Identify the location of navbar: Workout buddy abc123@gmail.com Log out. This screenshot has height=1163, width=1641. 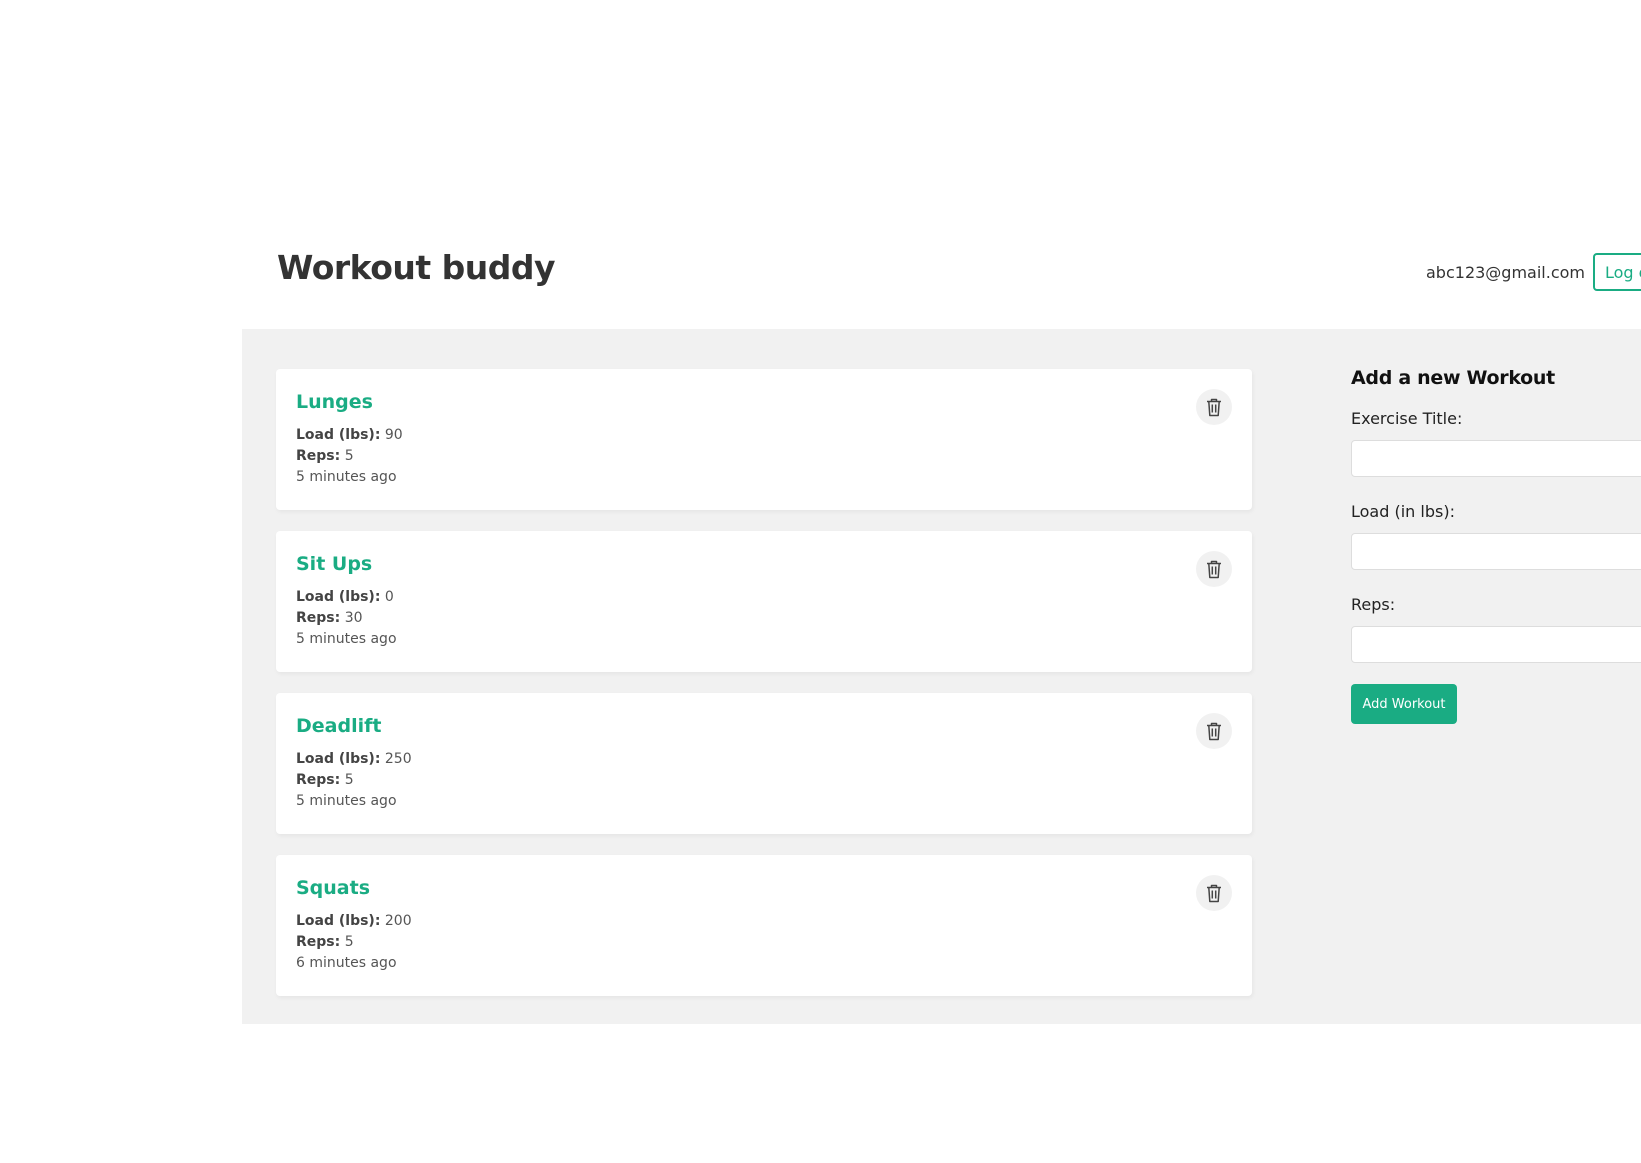
(941, 279).